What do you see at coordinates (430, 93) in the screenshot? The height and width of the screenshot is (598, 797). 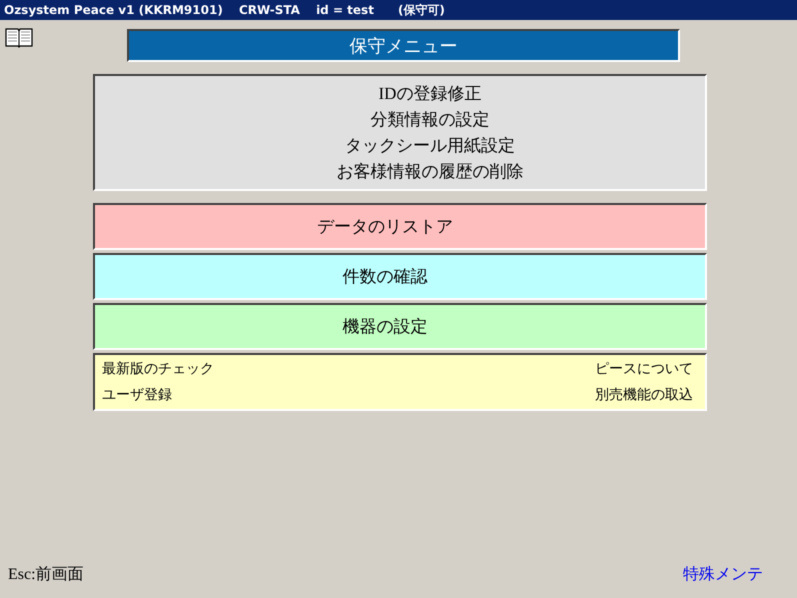 I see `menu-item: IDの登録修正` at bounding box center [430, 93].